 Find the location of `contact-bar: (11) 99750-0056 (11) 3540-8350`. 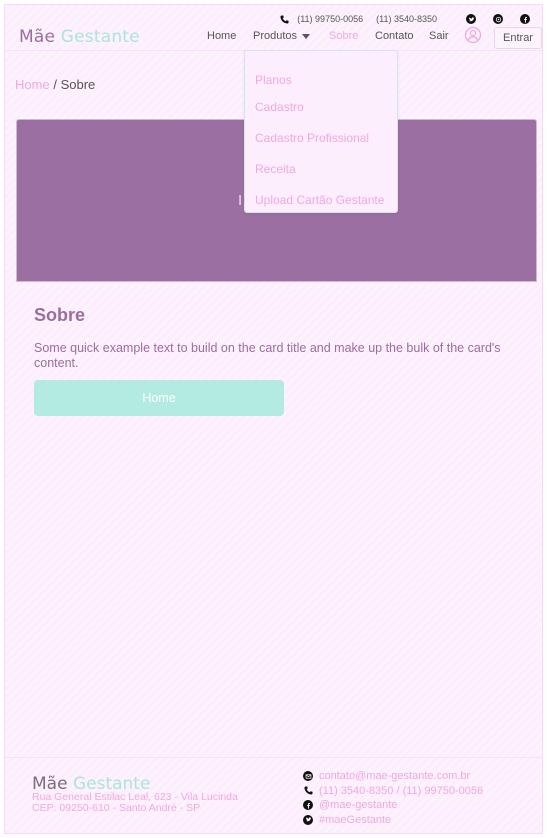

contact-bar: (11) 99750-0056 (11) 3540-8350 is located at coordinates (405, 19).